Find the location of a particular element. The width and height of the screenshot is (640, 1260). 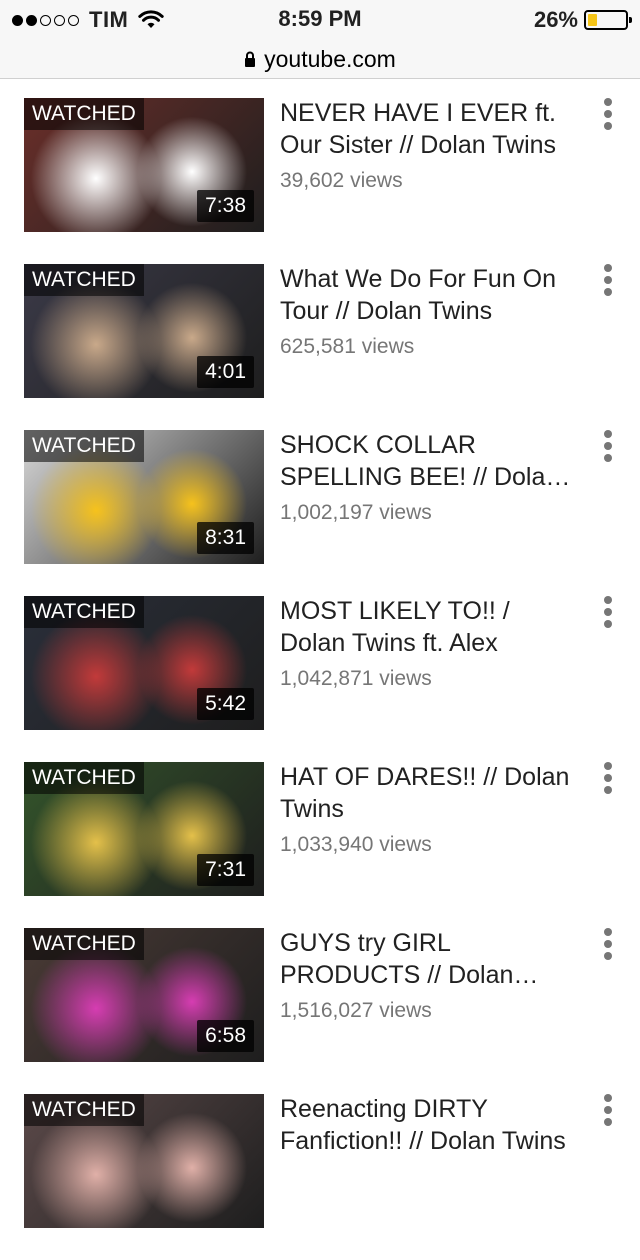

video-title: GUYS try GIRL PRODUCTS // Dolan Twins is located at coordinates (430, 959).